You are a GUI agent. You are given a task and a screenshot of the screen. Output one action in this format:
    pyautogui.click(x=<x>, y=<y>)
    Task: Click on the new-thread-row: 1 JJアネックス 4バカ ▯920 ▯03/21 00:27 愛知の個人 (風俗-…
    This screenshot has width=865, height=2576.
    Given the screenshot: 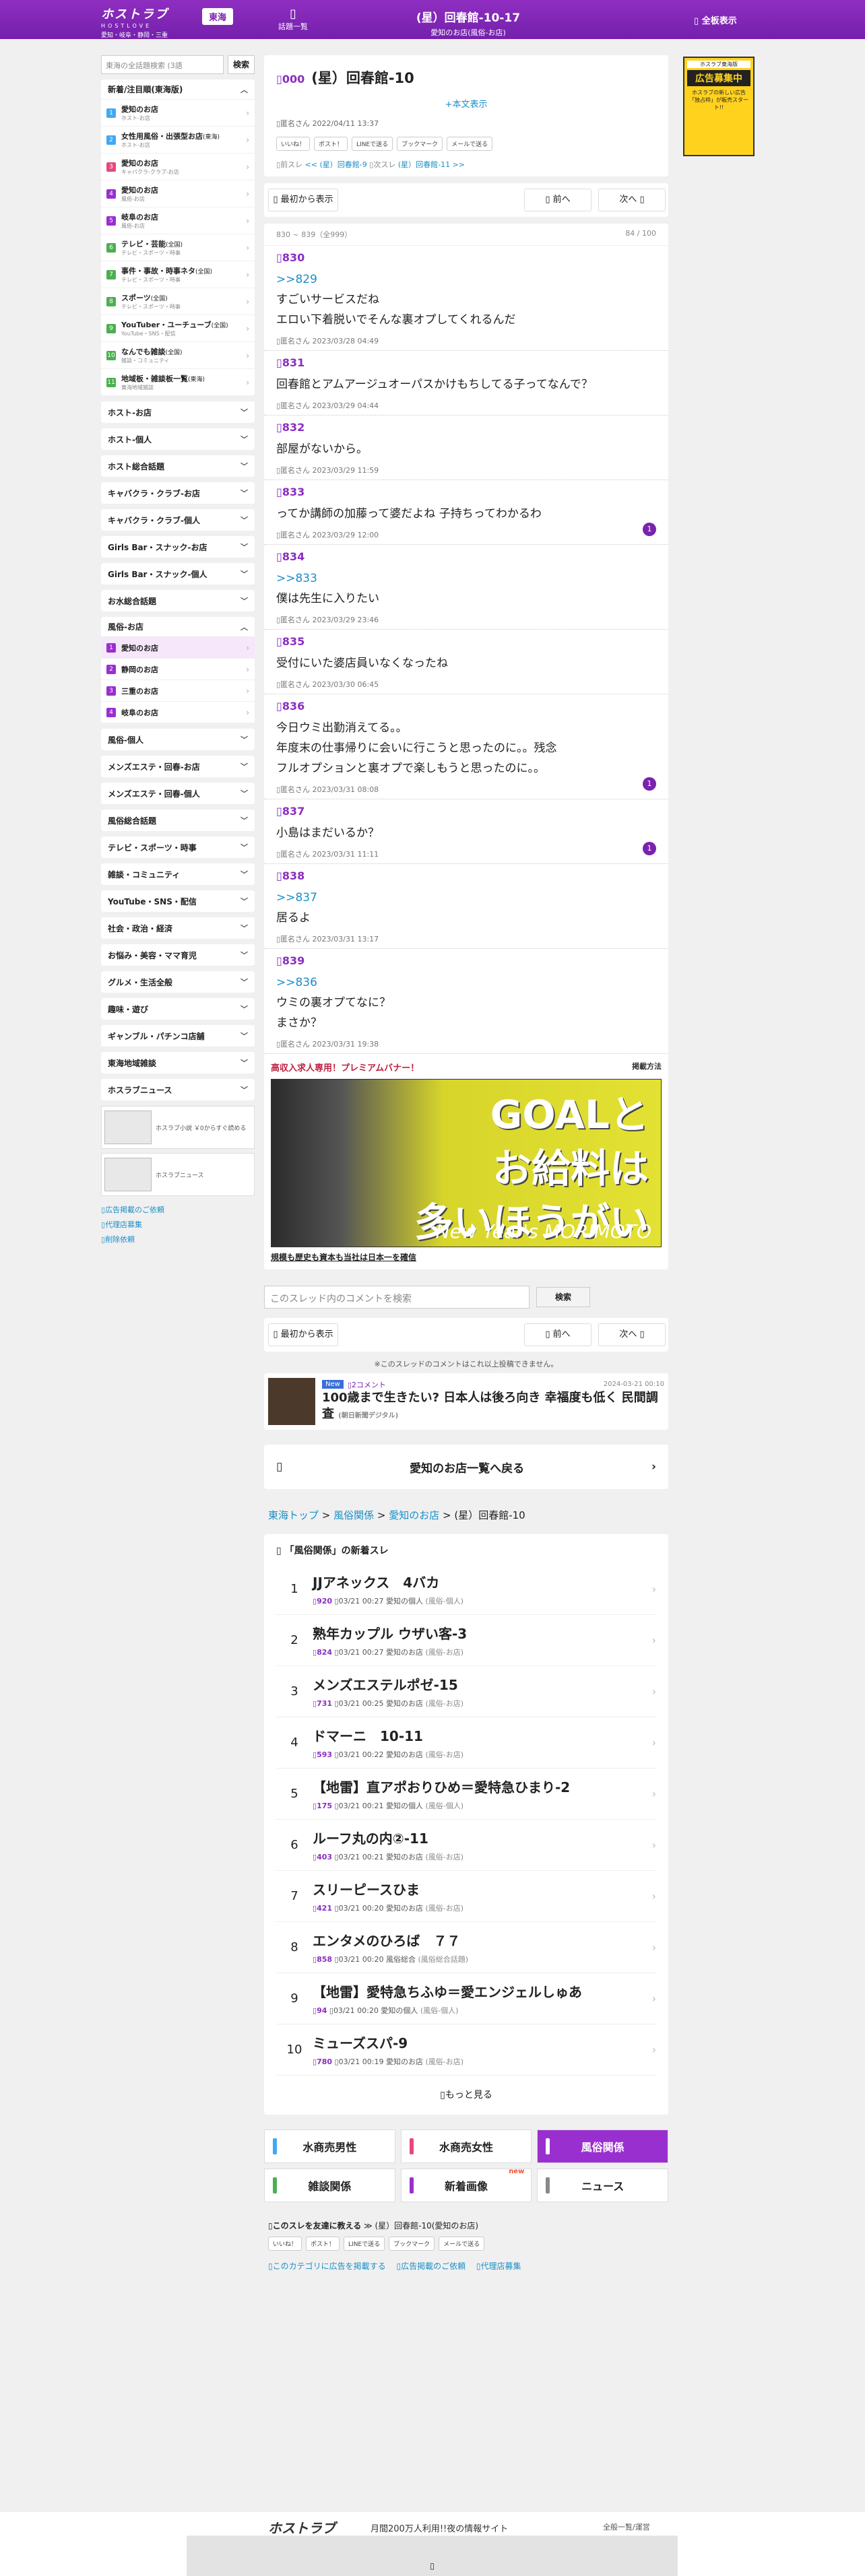 What is the action you would take?
    pyautogui.click(x=466, y=1589)
    